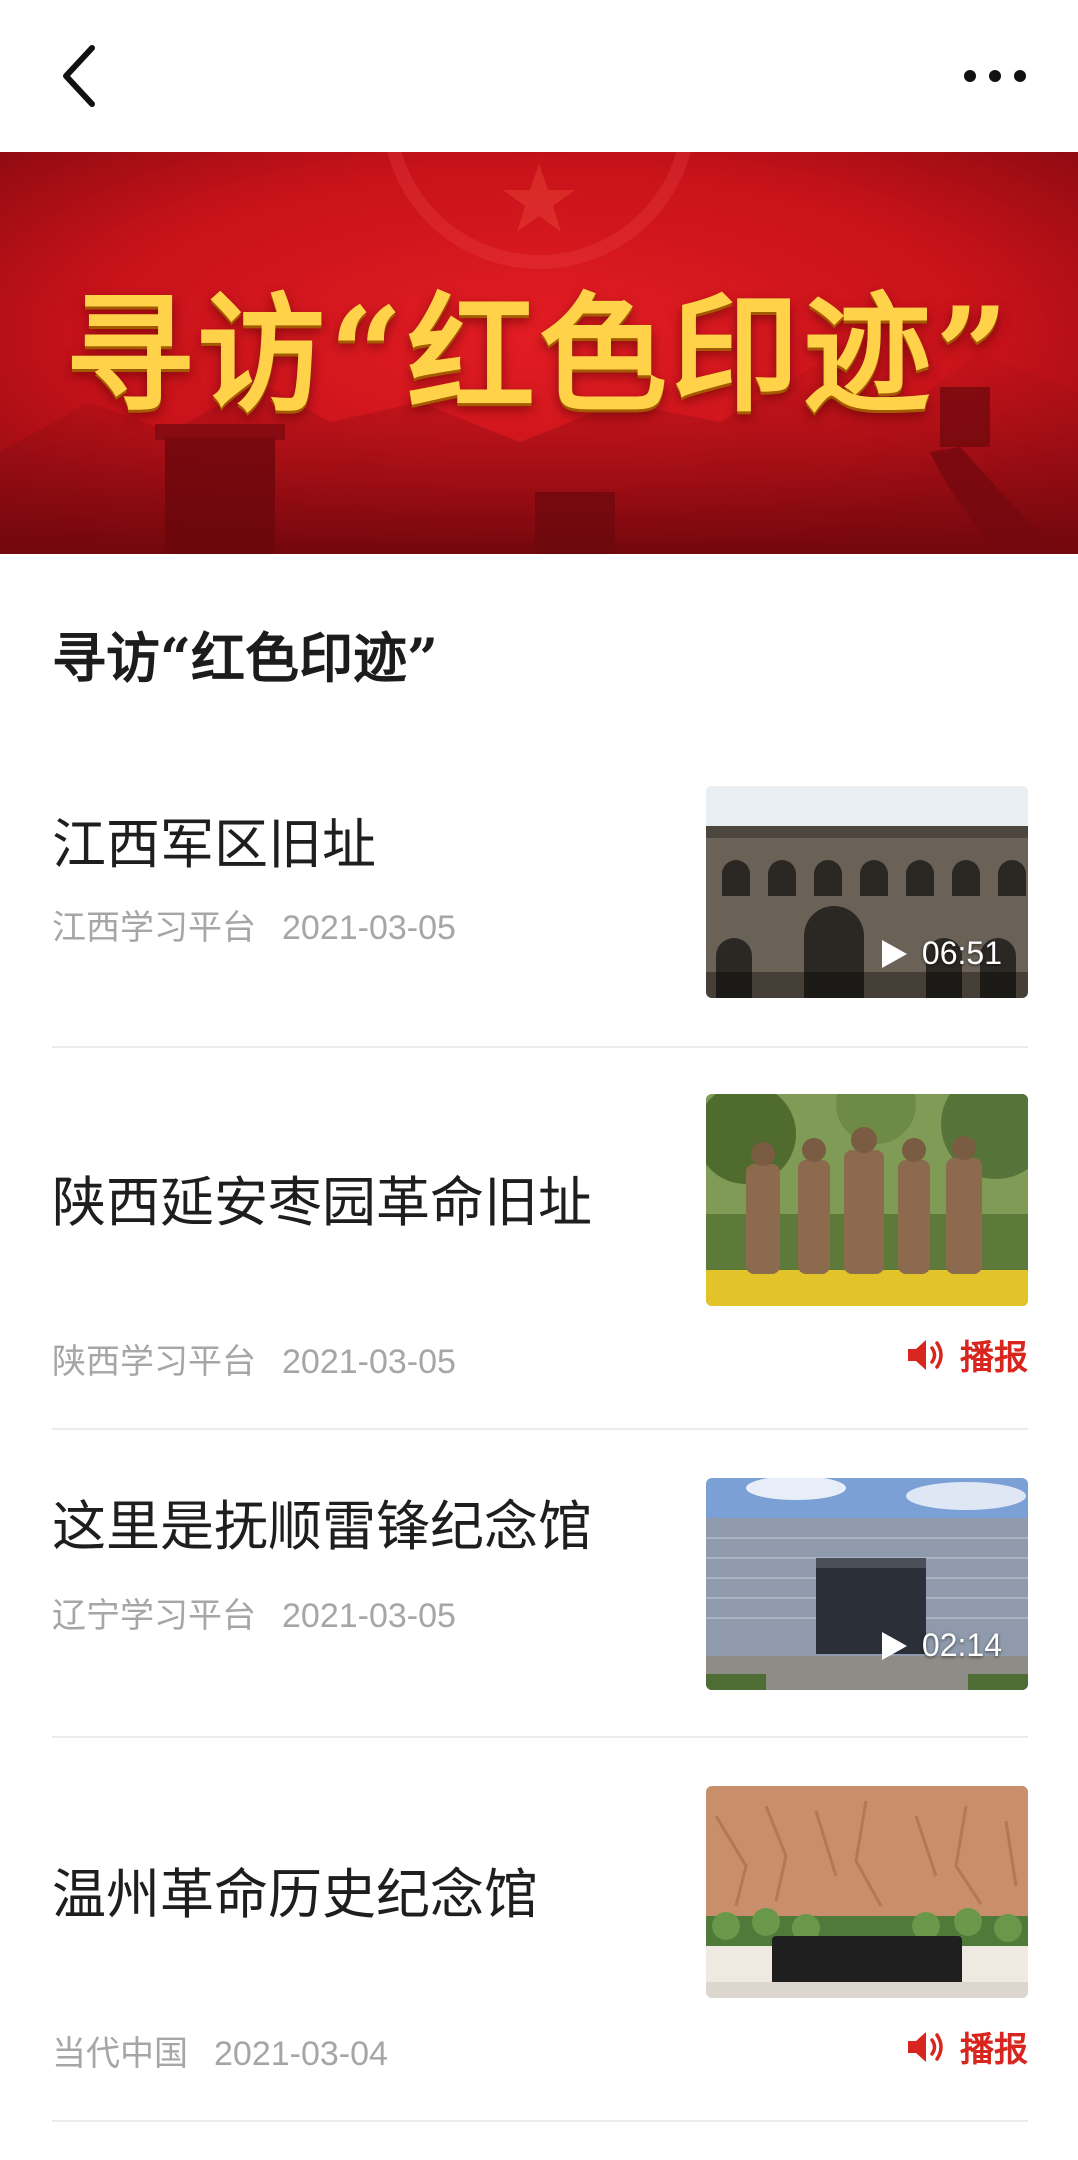 Image resolution: width=1078 pixels, height=2160 pixels. I want to click on chevron-left-icon, so click(79, 76).